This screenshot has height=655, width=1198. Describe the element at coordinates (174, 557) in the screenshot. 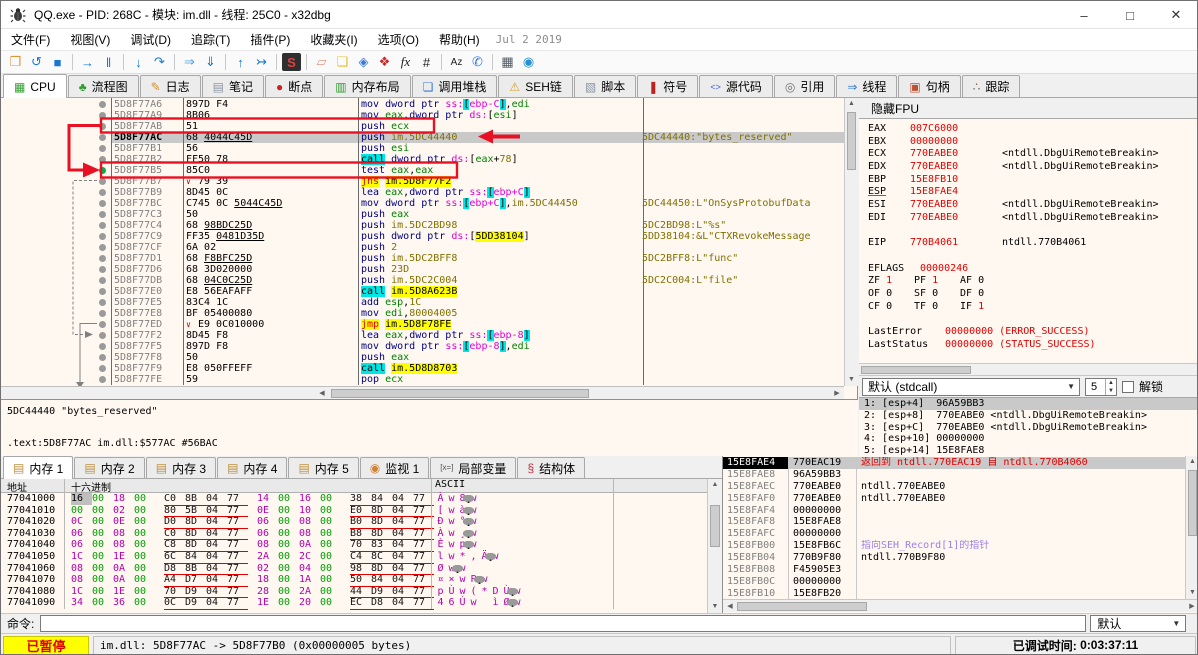

I see `dump-byte: 6C` at that location.